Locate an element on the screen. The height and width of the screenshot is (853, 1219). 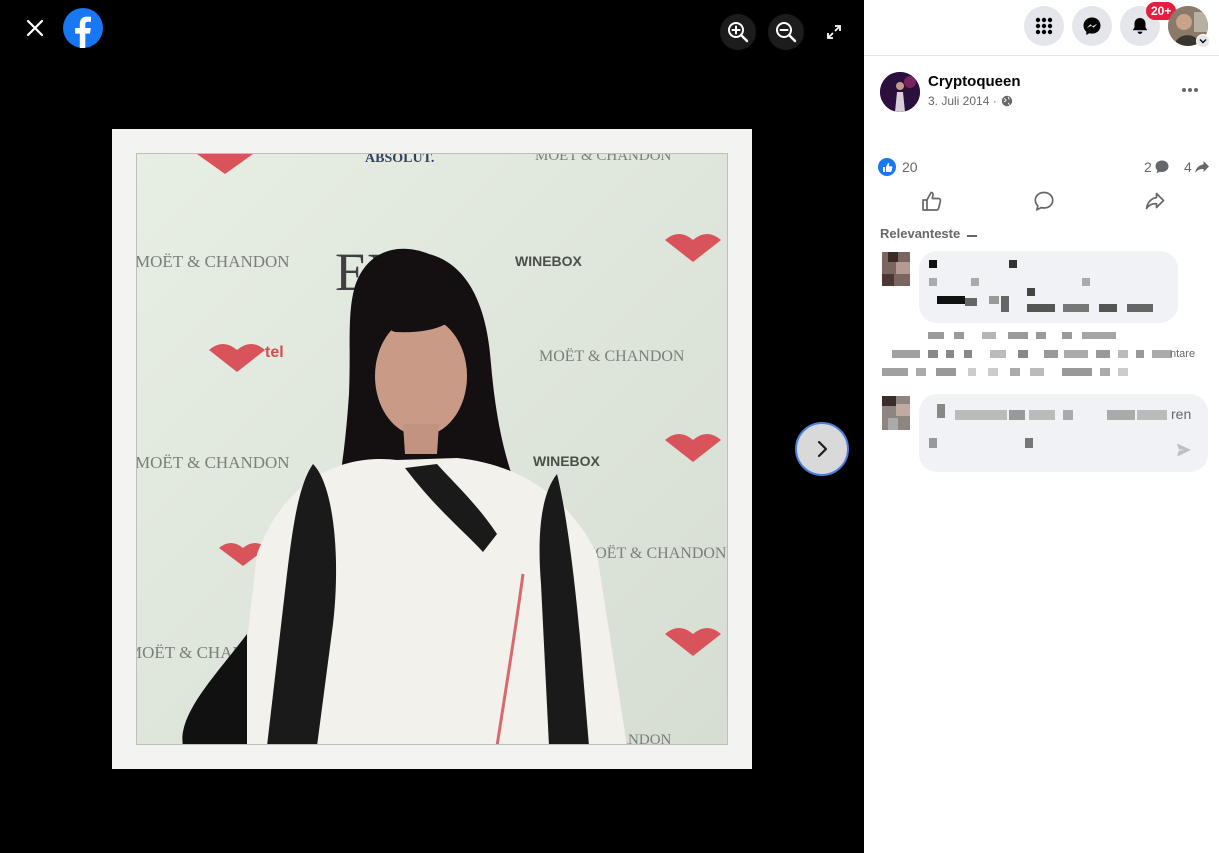
truncated-text: ren is located at coordinates (1181, 414).